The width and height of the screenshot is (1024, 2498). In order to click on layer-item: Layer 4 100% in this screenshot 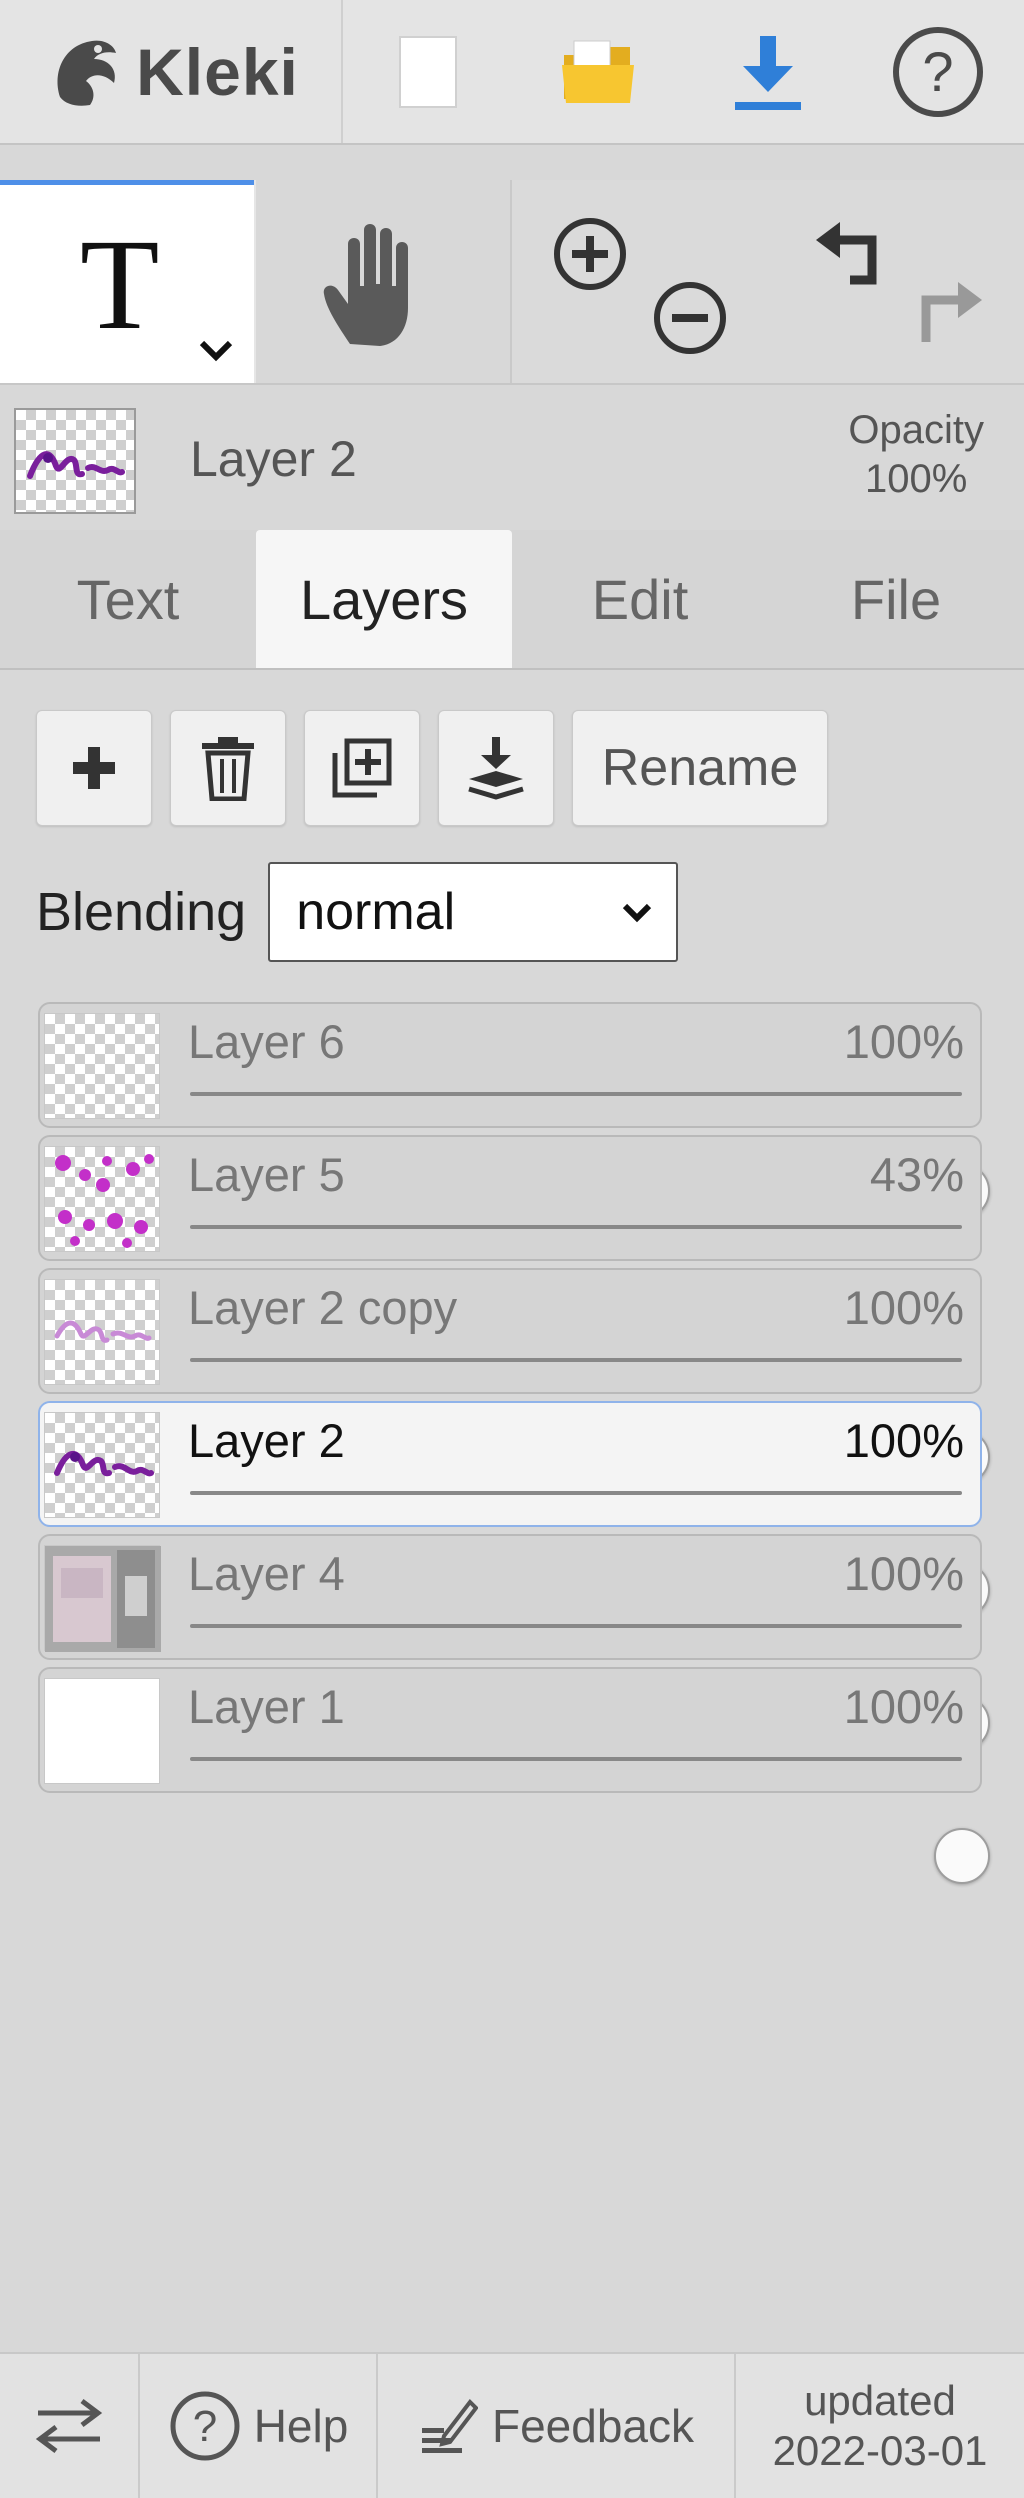, I will do `click(514, 1642)`.